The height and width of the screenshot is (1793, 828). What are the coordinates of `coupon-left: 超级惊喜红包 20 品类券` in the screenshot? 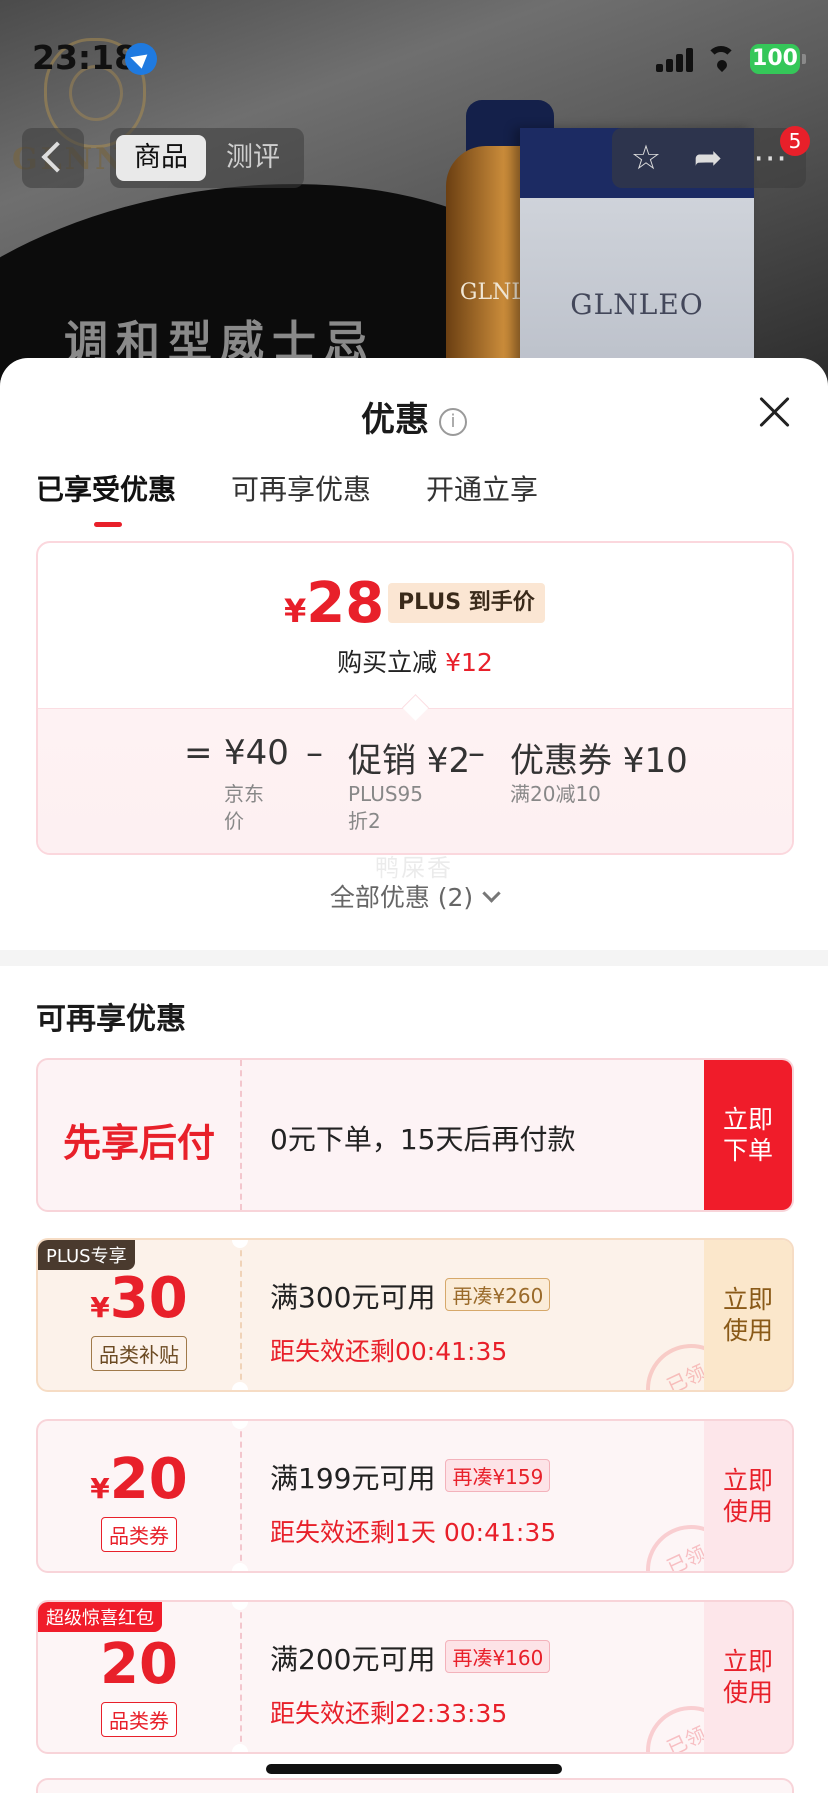 It's located at (140, 1677).